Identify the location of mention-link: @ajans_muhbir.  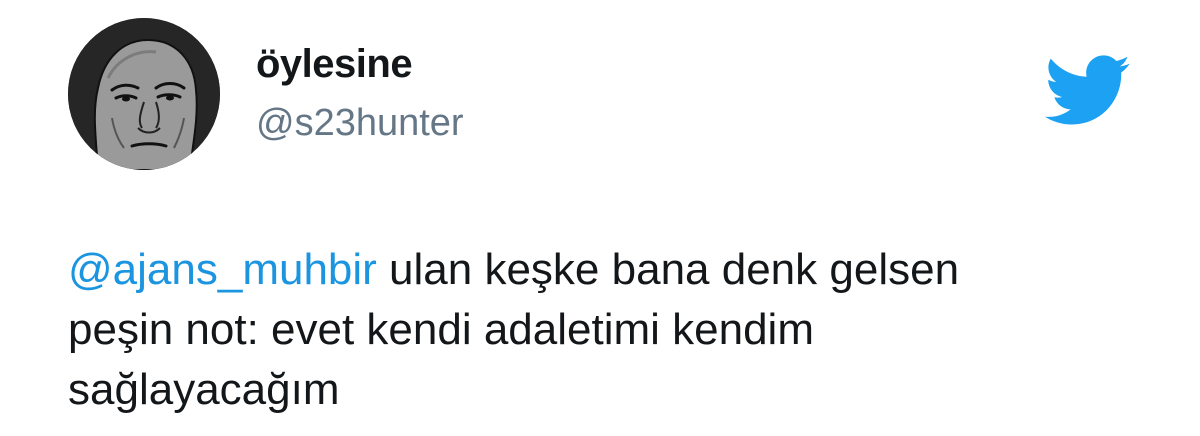
(222, 269).